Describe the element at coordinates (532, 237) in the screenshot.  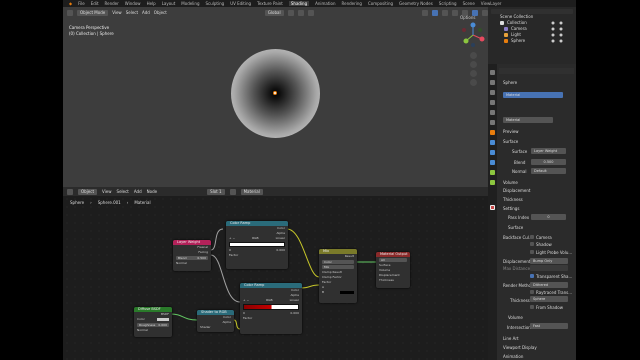
I see `camera-checkbox` at that location.